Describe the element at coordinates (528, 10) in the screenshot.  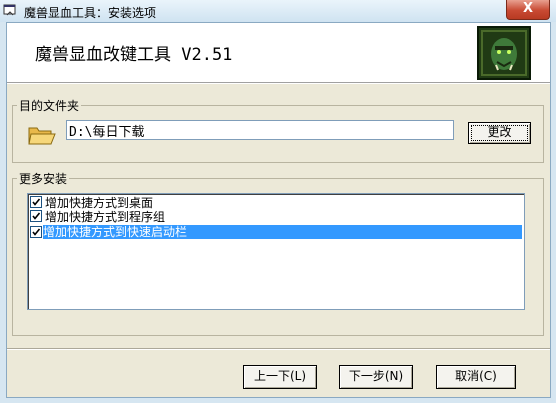
I see `close-button: X` at that location.